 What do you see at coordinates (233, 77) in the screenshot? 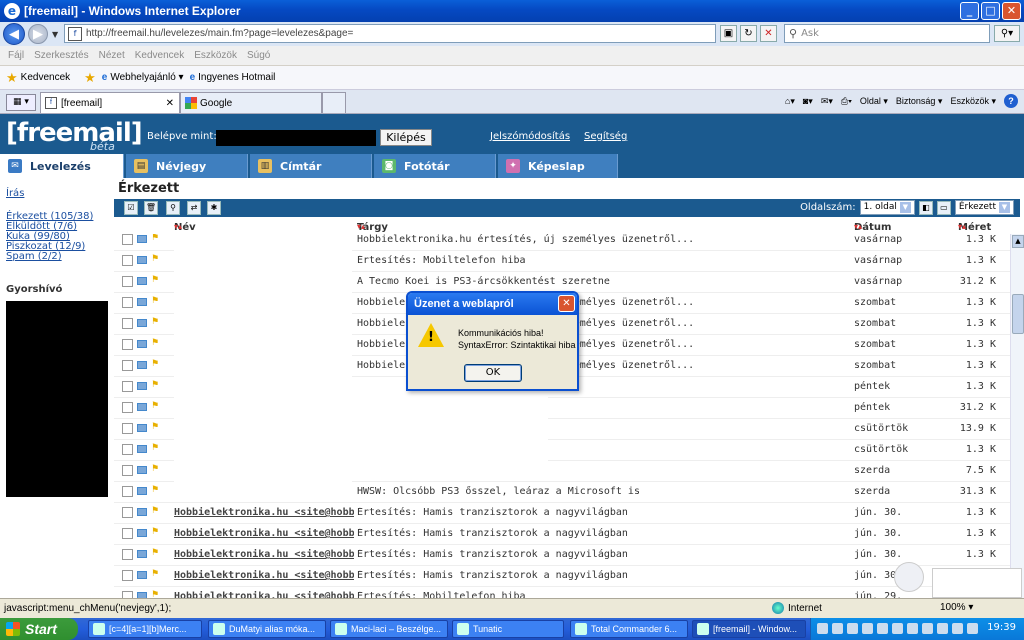
I see `fav-item-hotmail: e Ingyenes Hotmail` at bounding box center [233, 77].